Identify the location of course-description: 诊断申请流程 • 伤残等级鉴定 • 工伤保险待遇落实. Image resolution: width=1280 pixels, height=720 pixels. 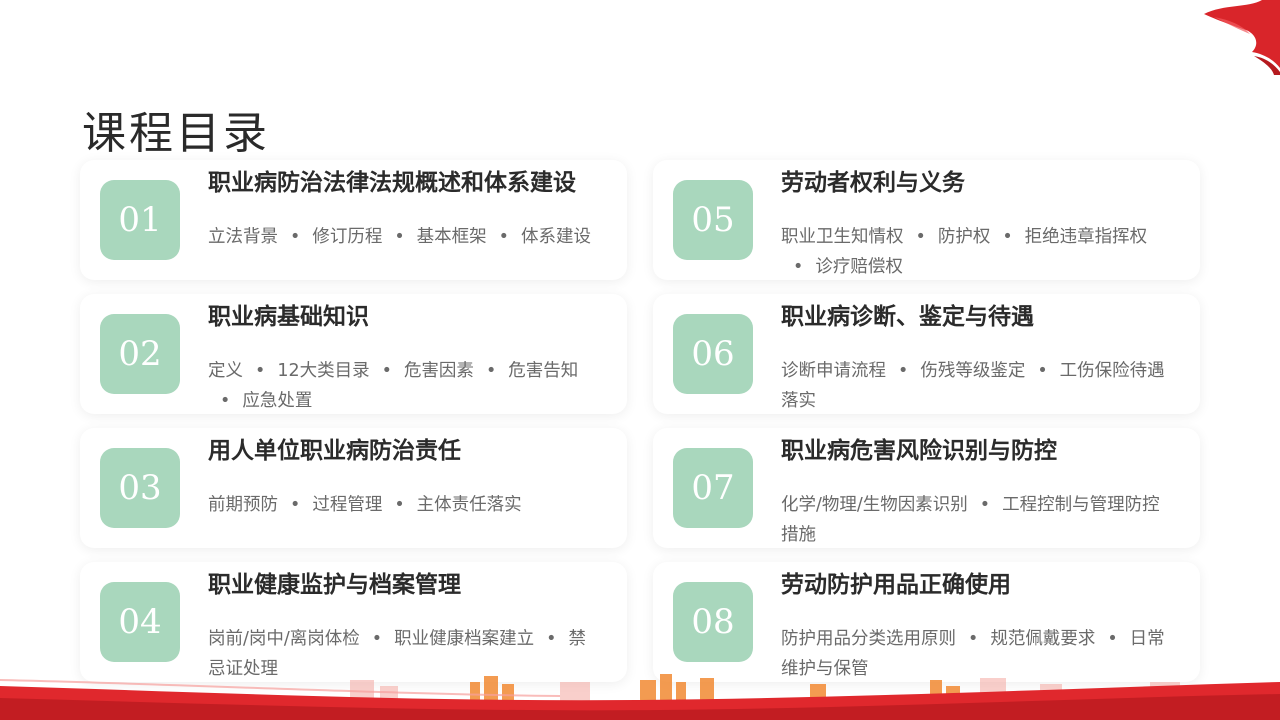
(976, 385).